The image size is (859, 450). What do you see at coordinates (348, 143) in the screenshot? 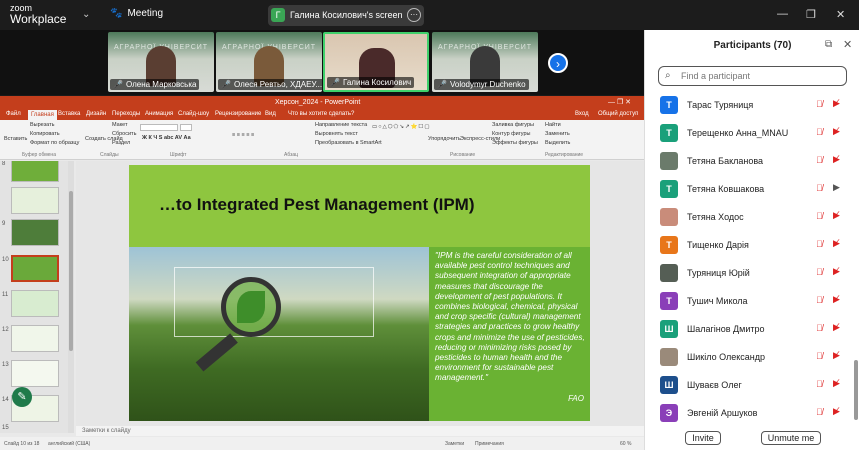
I see `ppt-smartart: Преобразовать в SmartArt` at bounding box center [348, 143].